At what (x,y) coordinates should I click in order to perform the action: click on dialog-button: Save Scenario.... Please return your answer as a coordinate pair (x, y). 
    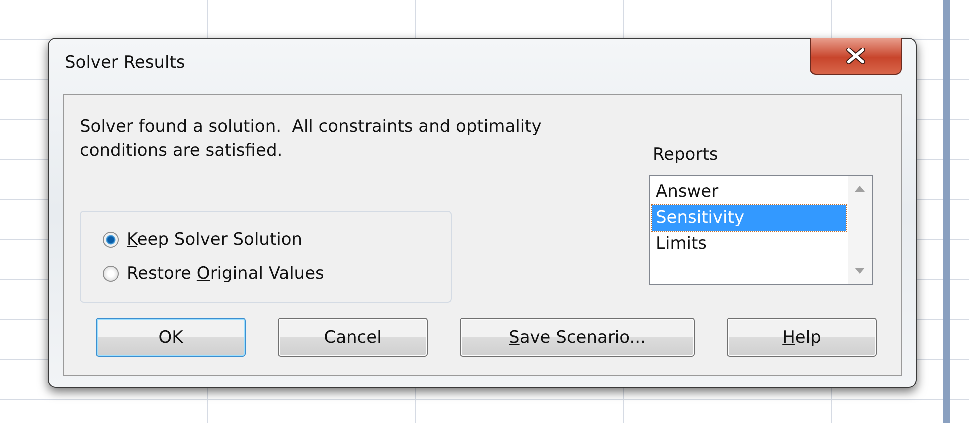
    Looking at the image, I should click on (577, 337).